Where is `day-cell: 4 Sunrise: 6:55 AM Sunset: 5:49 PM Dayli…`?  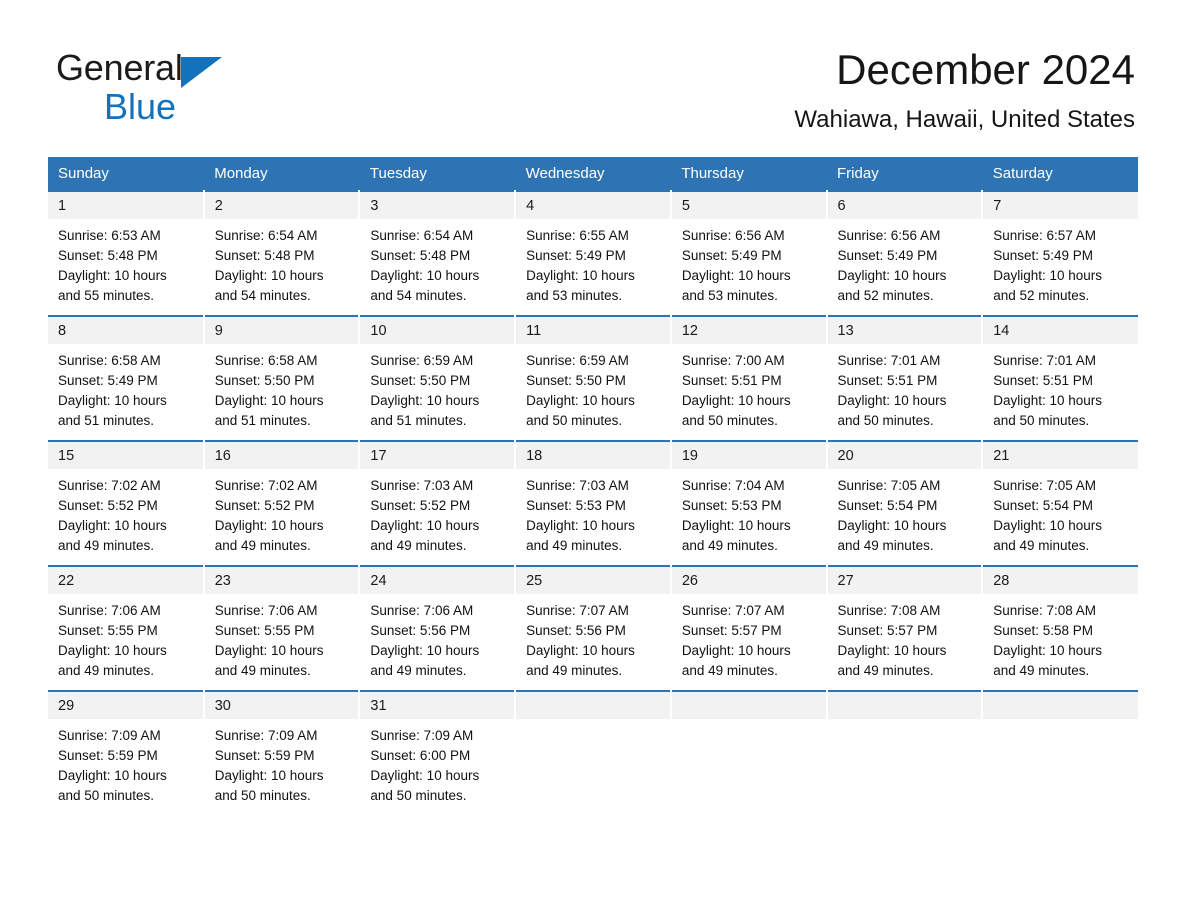
day-cell: 4 Sunrise: 6:55 AM Sunset: 5:49 PM Dayli… is located at coordinates (593, 253).